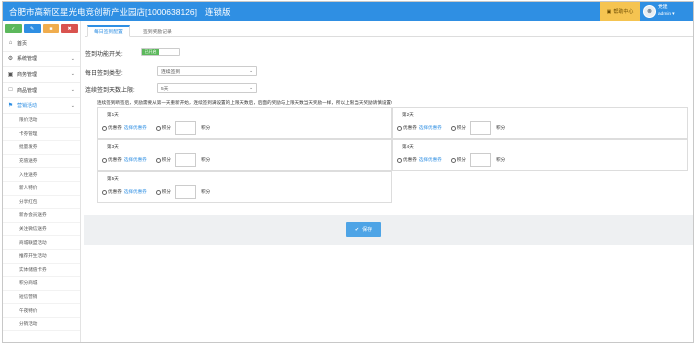 This screenshot has height=345, width=696. Describe the element at coordinates (540, 123) in the screenshot. I see `day-card: 第2天 优惠券 选择优惠券 积分 积分` at that location.